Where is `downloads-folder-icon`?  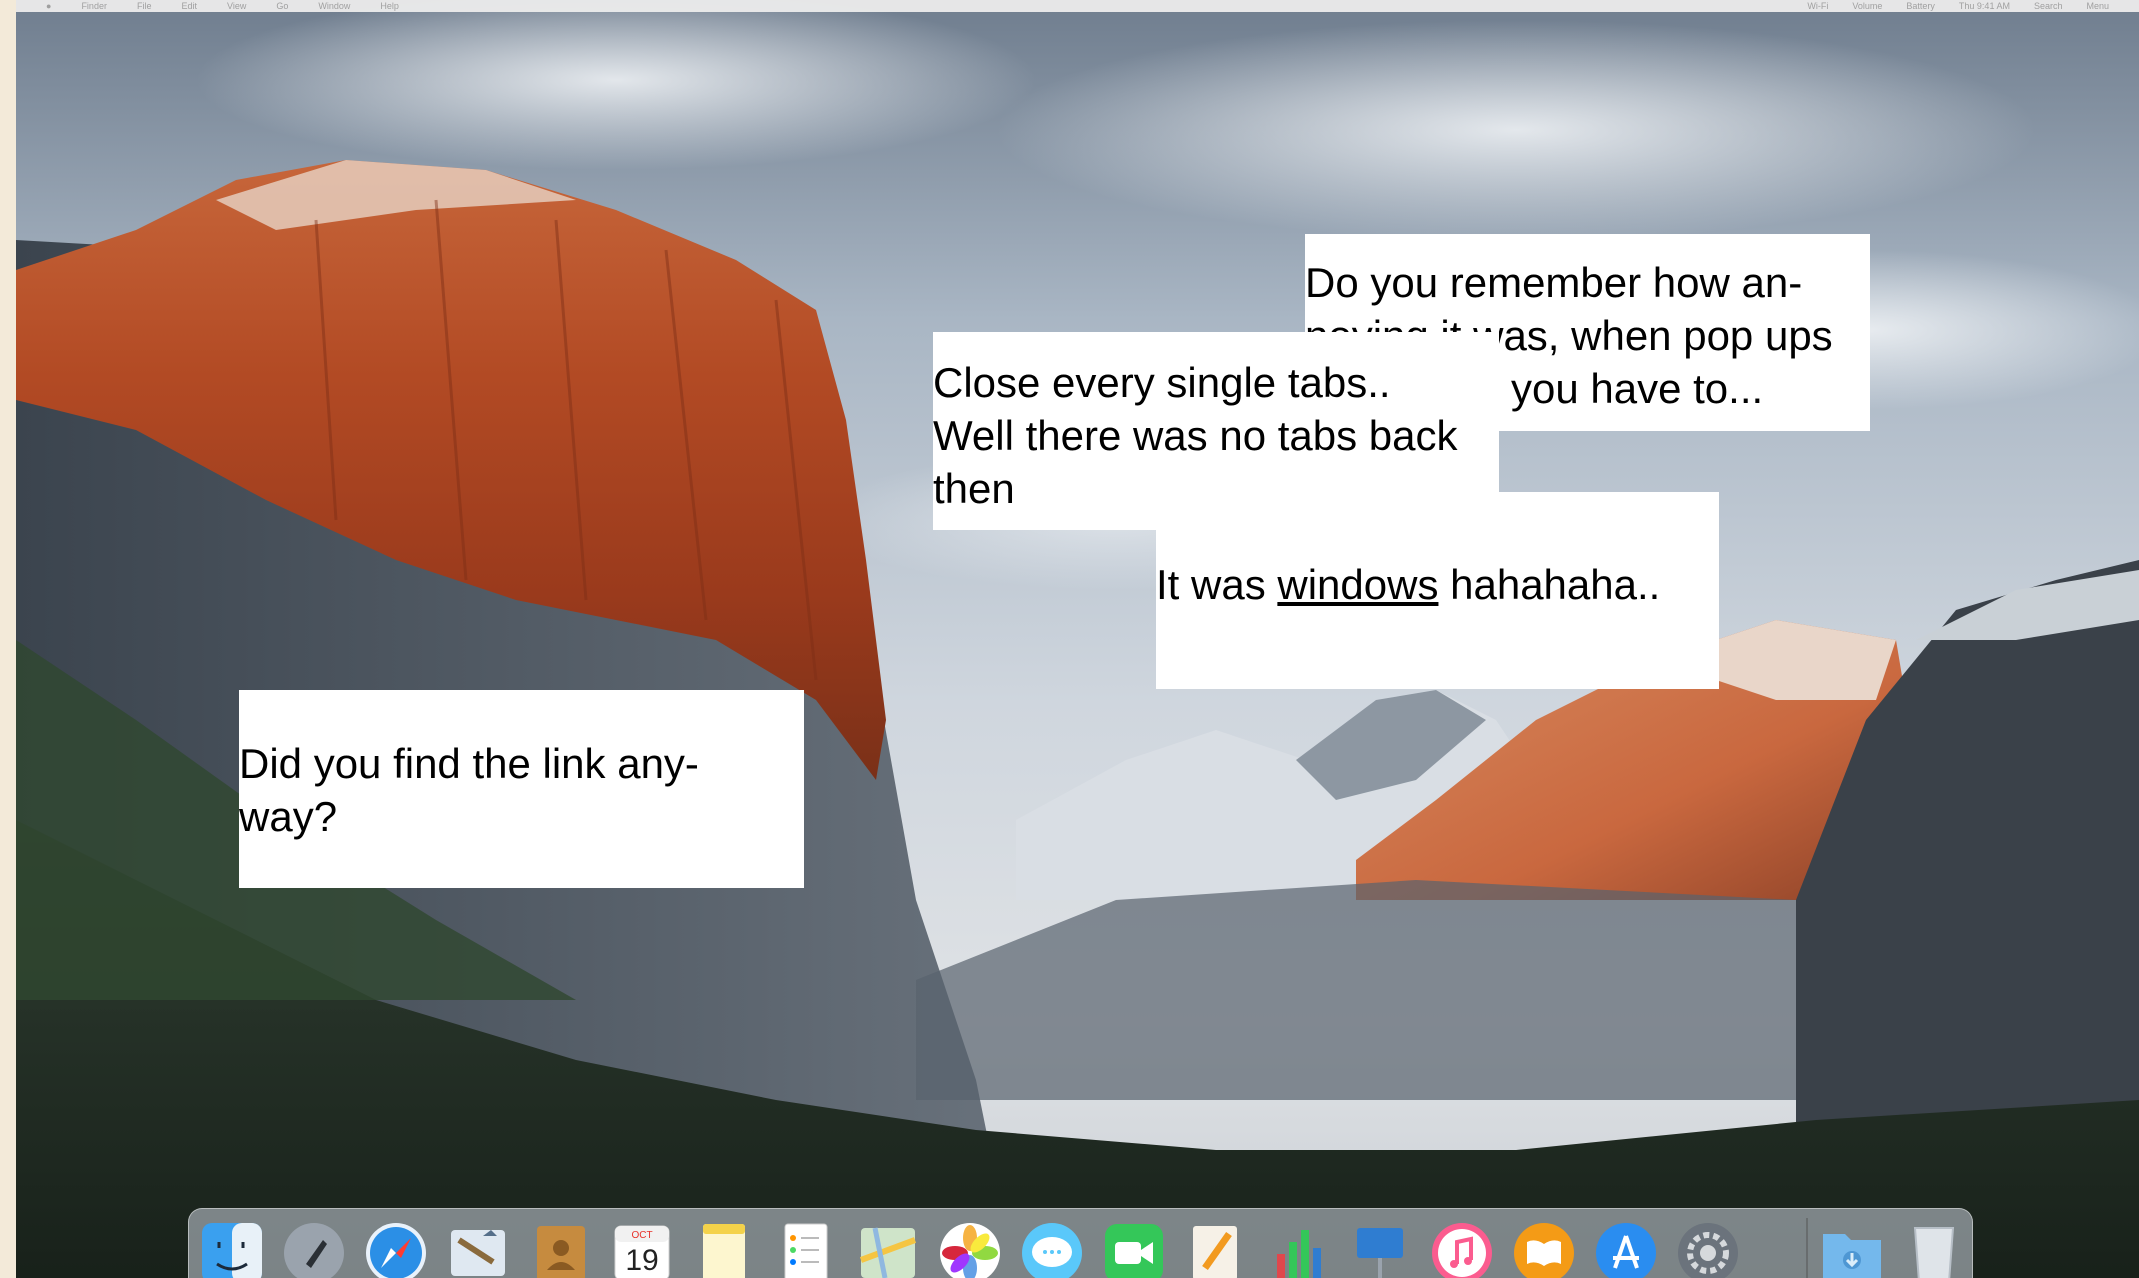
downloads-folder-icon is located at coordinates (1852, 1249).